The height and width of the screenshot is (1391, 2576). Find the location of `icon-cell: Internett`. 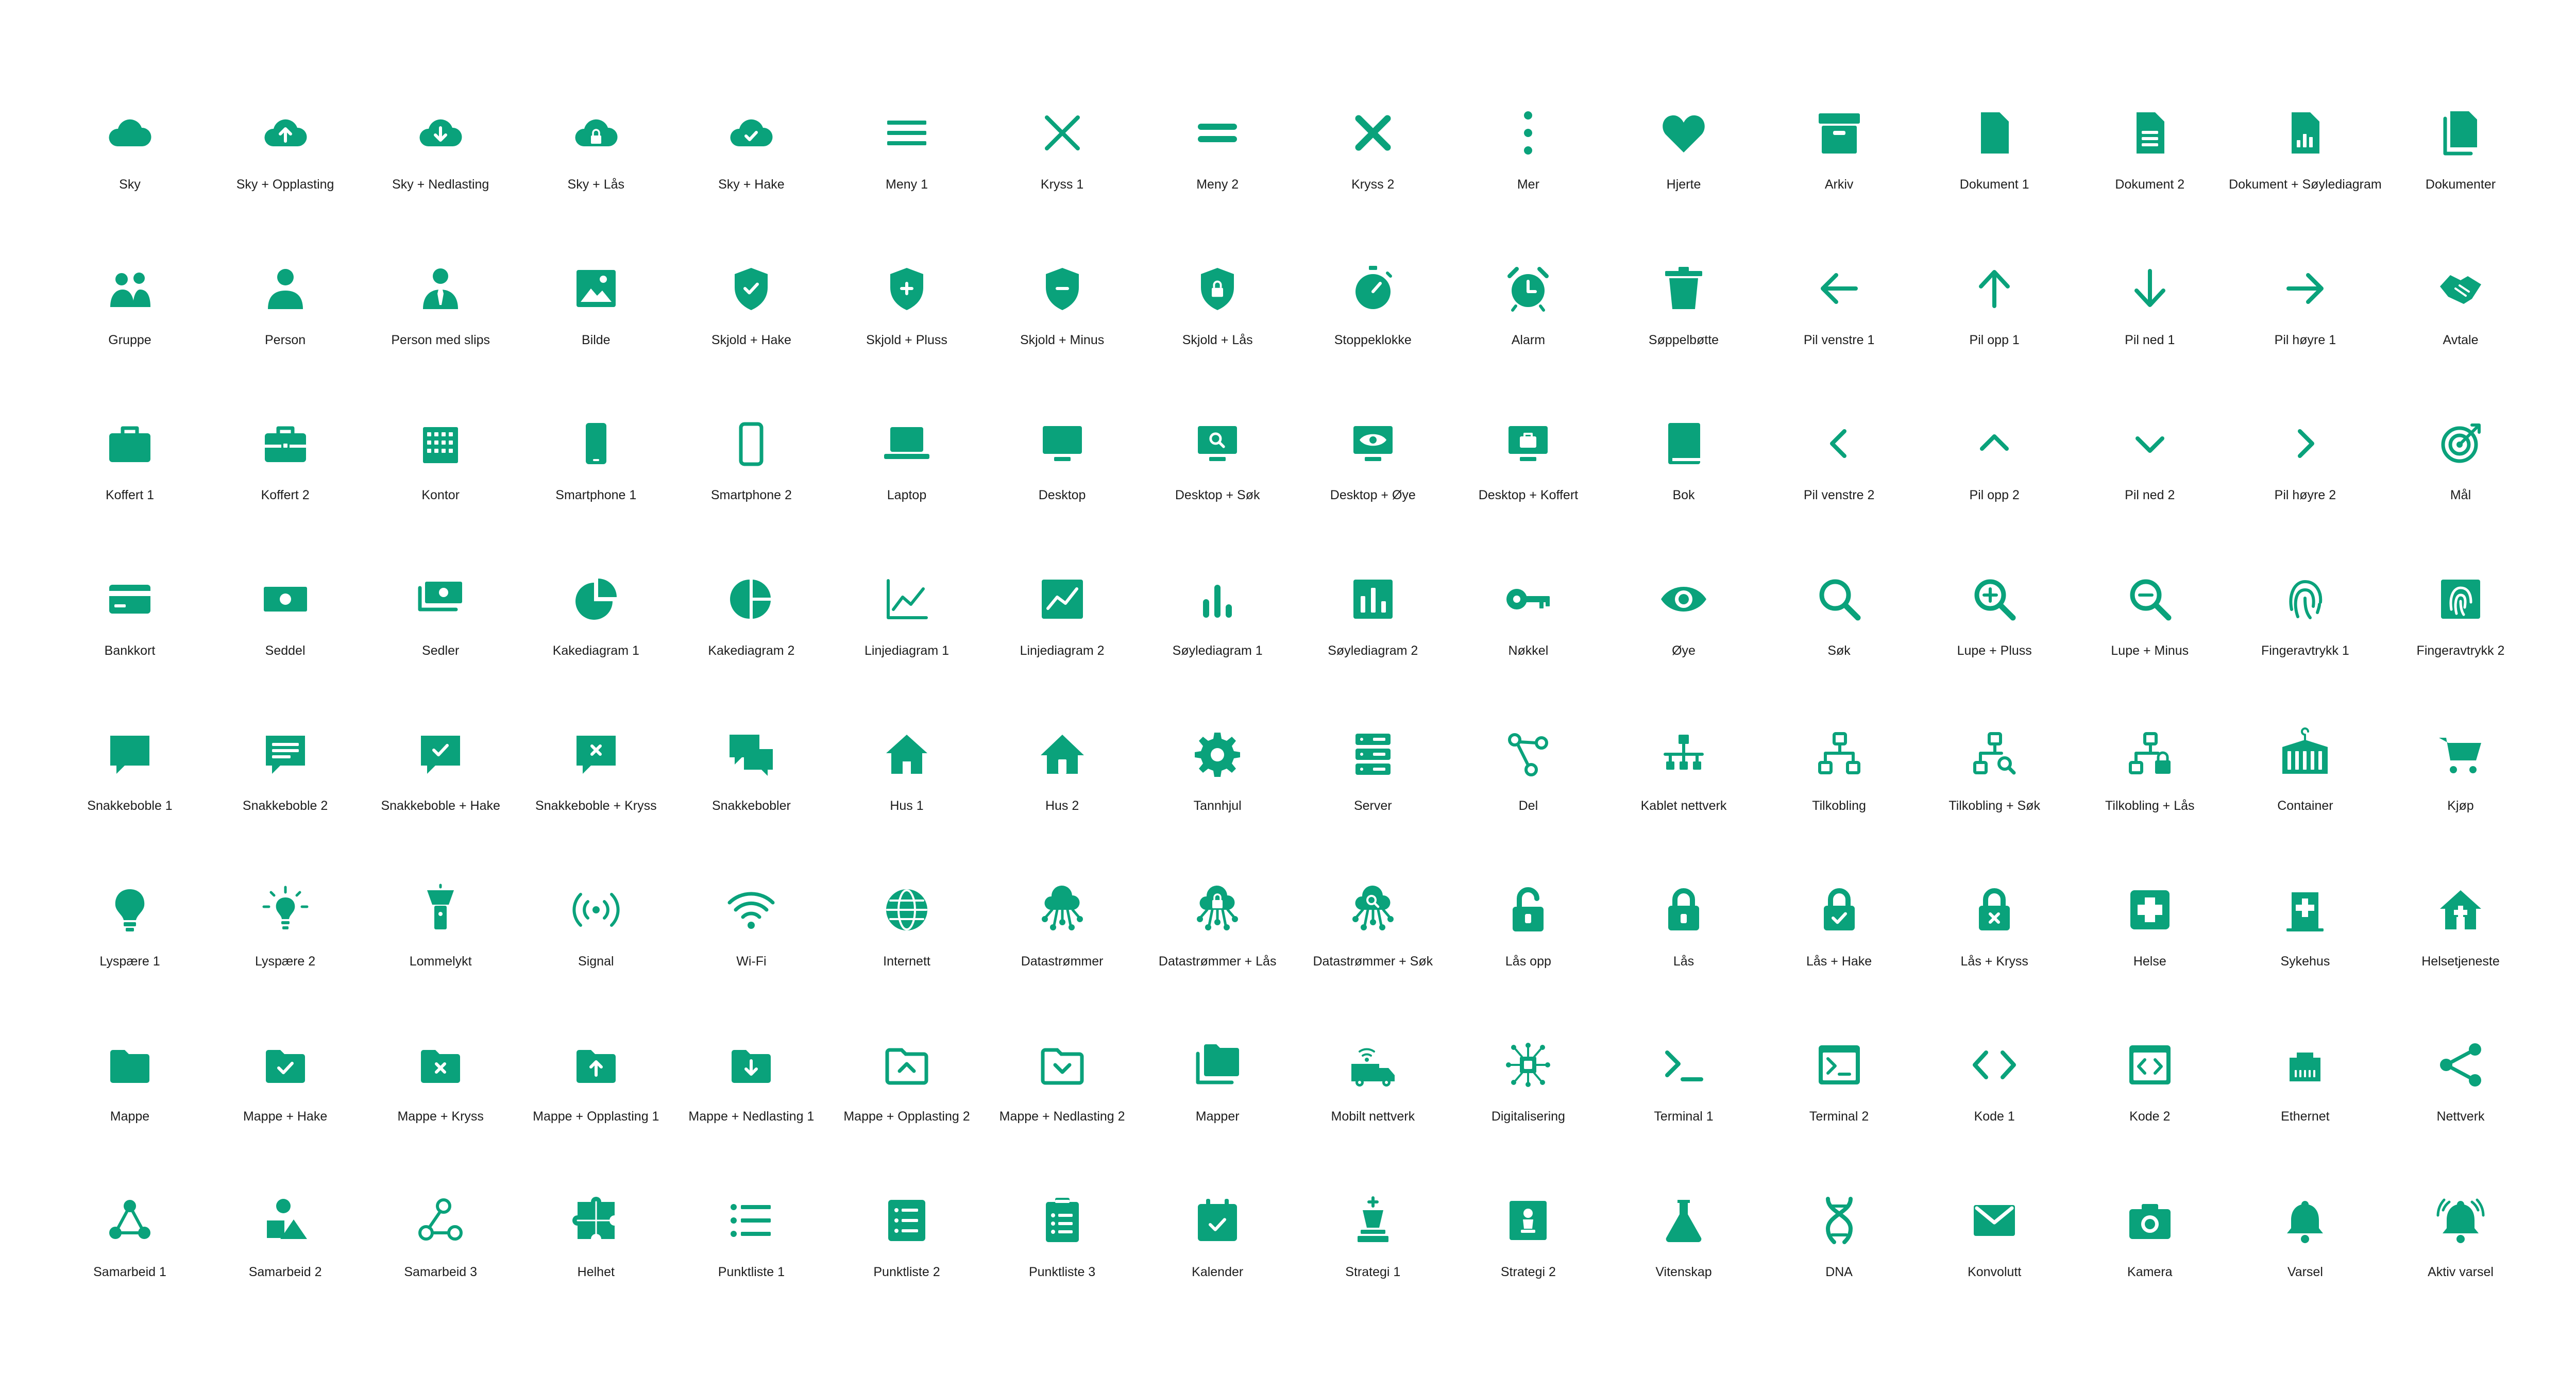

icon-cell: Internett is located at coordinates (906, 946).